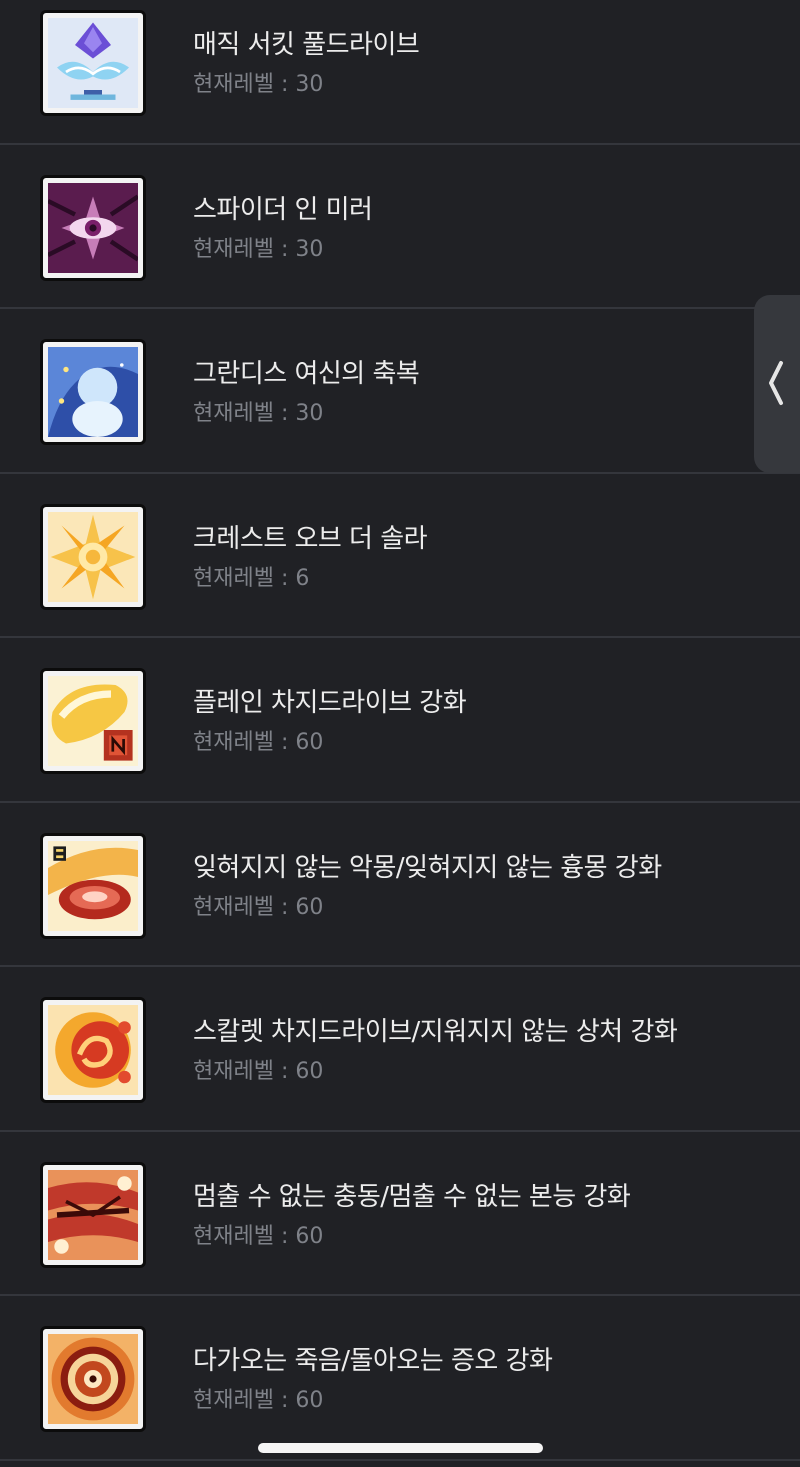 The width and height of the screenshot is (800, 1467). What do you see at coordinates (373, 1361) in the screenshot?
I see `skill-name: 다가오는 죽음/돌아오는 증오 강화` at bounding box center [373, 1361].